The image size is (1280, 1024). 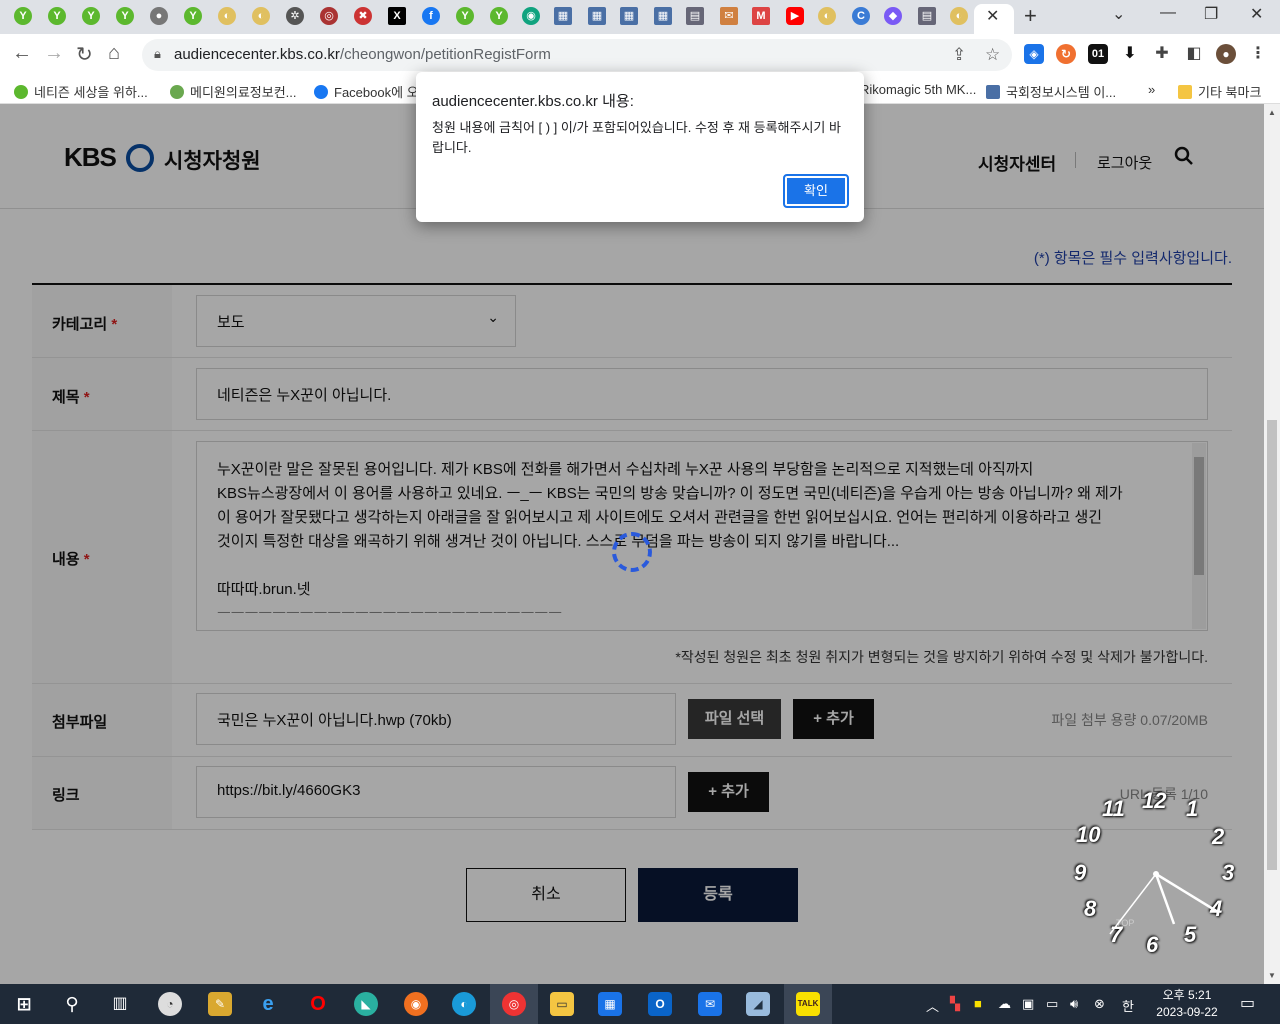 I want to click on tab-favicon-28: ▤, so click(x=927, y=16).